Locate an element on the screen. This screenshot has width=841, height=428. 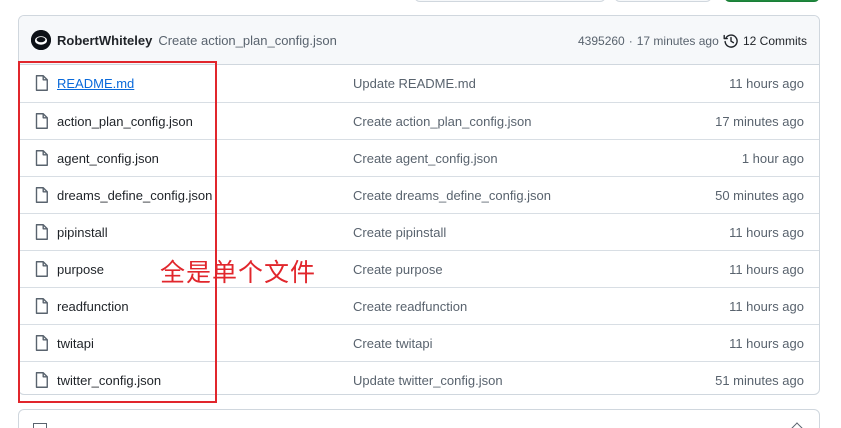
file-name-link: dreams_define_config.json is located at coordinates (134, 195).